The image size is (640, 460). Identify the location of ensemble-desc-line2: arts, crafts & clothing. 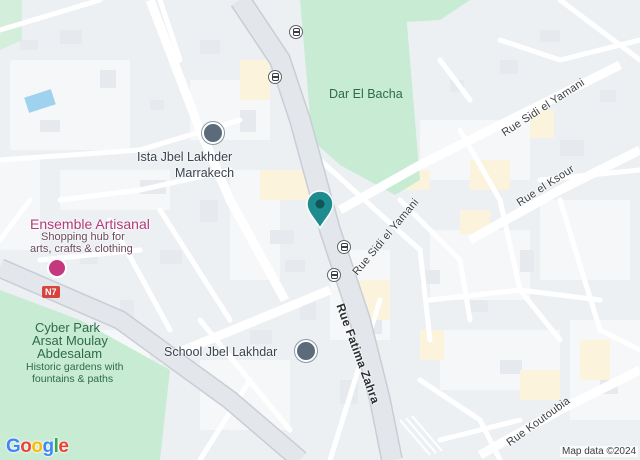
(81, 249).